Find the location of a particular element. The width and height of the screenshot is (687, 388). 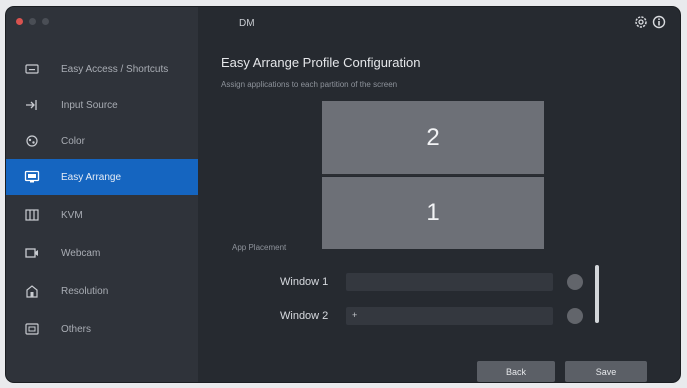

sidebar-item-easy-arrange: Easy Arrange is located at coordinates (102, 177).